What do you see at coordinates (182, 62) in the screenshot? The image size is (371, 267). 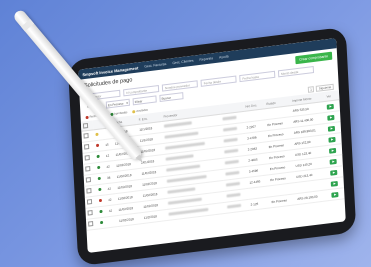 I see `menu-item-clients: Gest. Clientes` at bounding box center [182, 62].